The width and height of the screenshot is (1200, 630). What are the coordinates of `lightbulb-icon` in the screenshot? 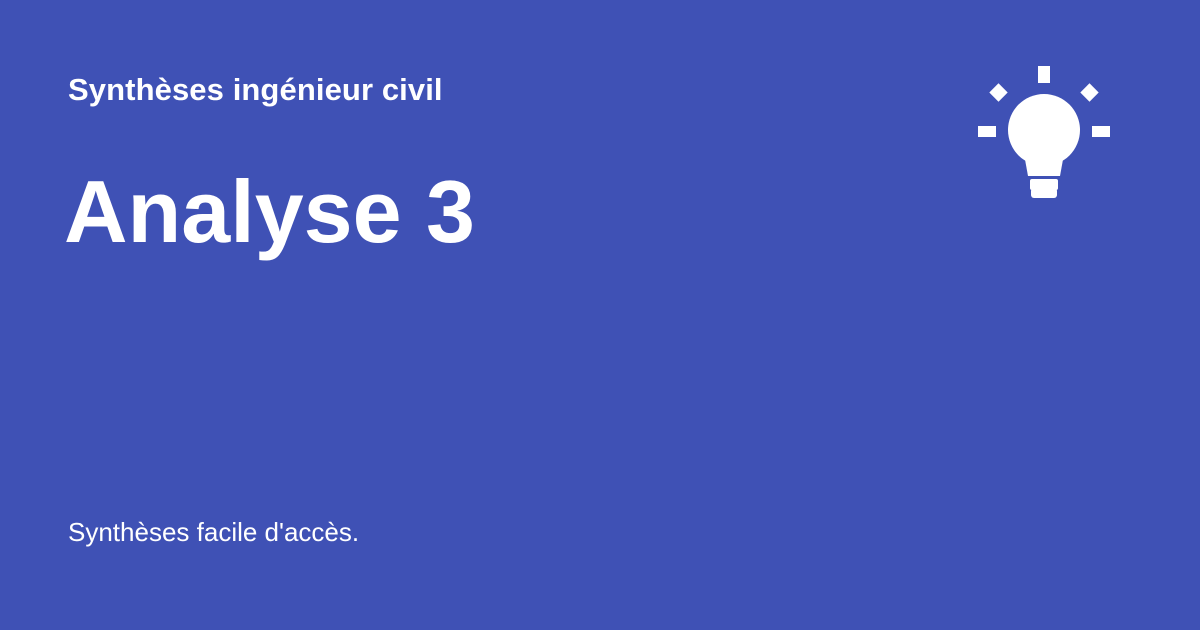 It's located at (1044, 134).